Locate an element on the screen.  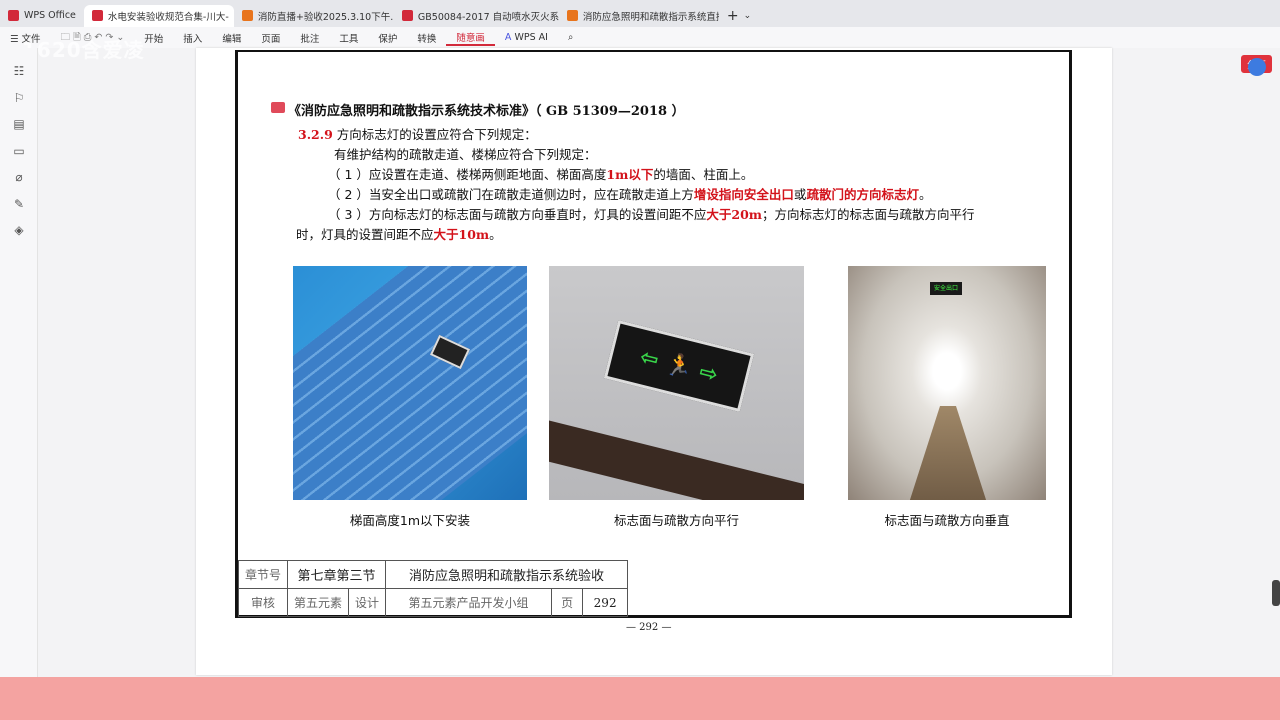
caption-perpendicular: 标志面与疏散方向垂直 is located at coordinates (947, 520).